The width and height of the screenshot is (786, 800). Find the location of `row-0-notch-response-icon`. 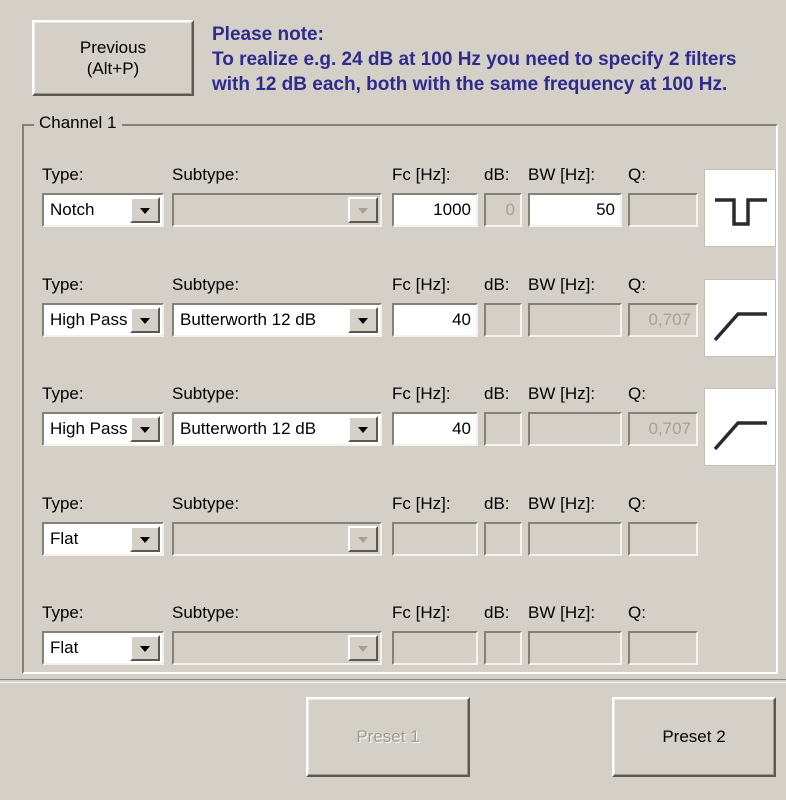

row-0-notch-response-icon is located at coordinates (740, 208).